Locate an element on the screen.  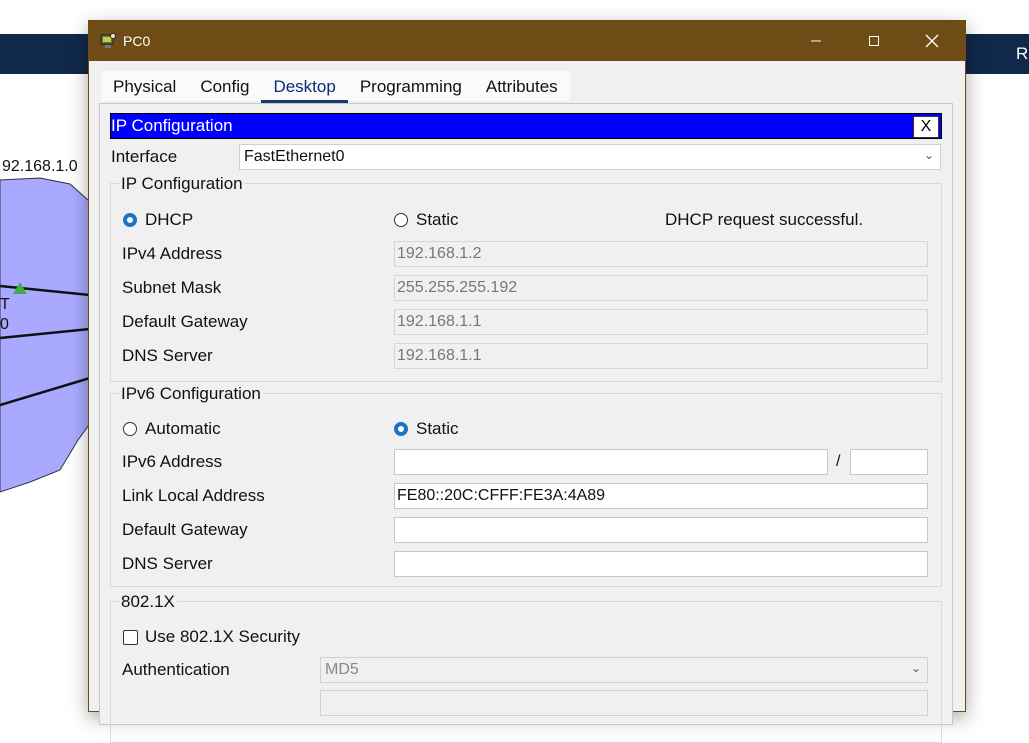
ipv4-default-gateway-field: 192.168.1.1 is located at coordinates (661, 322).